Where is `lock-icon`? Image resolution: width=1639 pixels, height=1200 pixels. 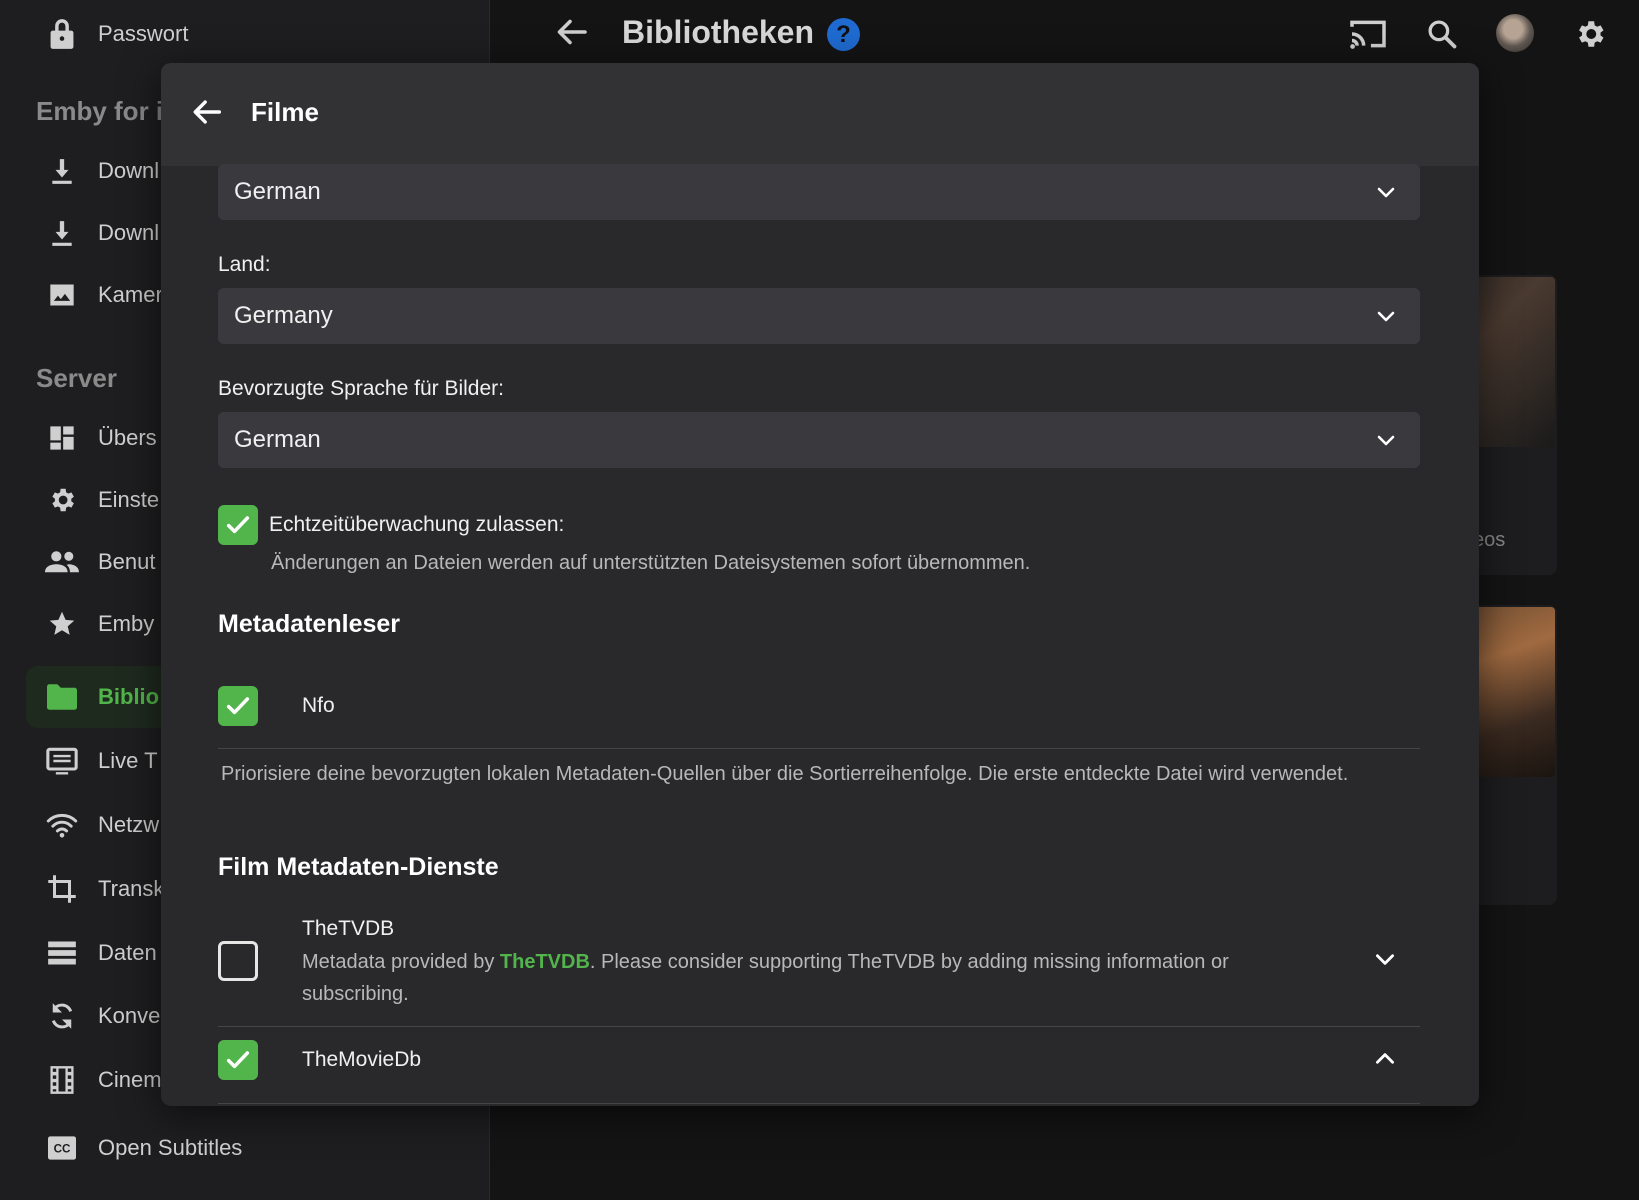
lock-icon is located at coordinates (62, 34).